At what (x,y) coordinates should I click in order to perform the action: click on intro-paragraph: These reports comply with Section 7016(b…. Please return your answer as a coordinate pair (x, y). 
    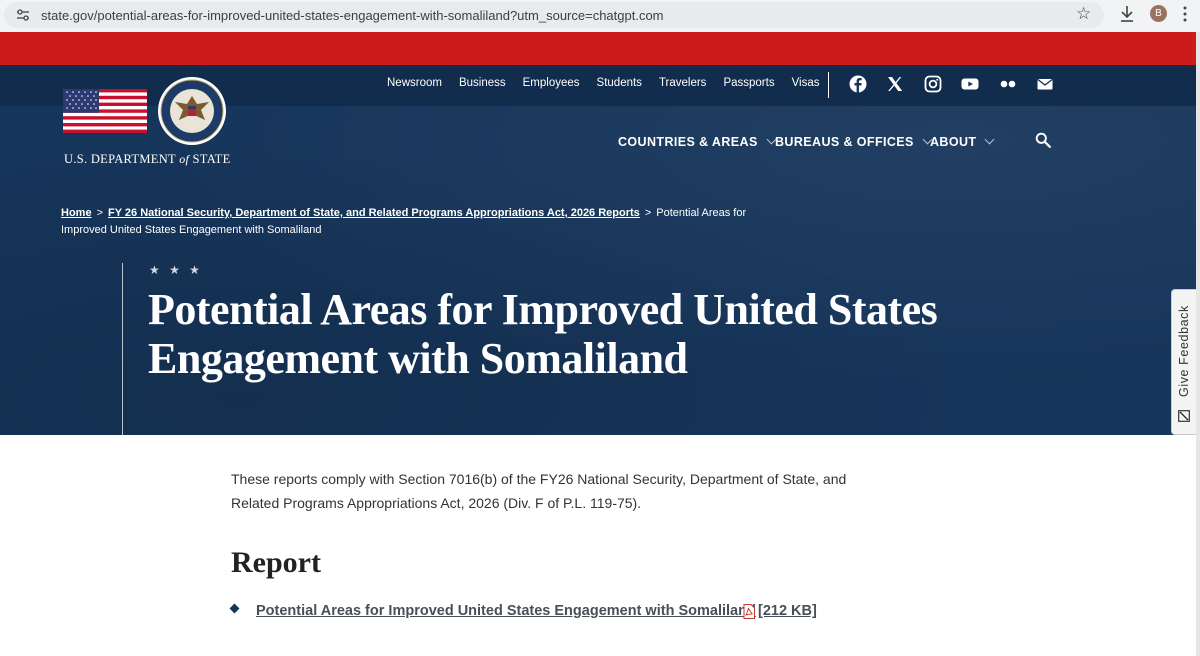
    Looking at the image, I should click on (539, 491).